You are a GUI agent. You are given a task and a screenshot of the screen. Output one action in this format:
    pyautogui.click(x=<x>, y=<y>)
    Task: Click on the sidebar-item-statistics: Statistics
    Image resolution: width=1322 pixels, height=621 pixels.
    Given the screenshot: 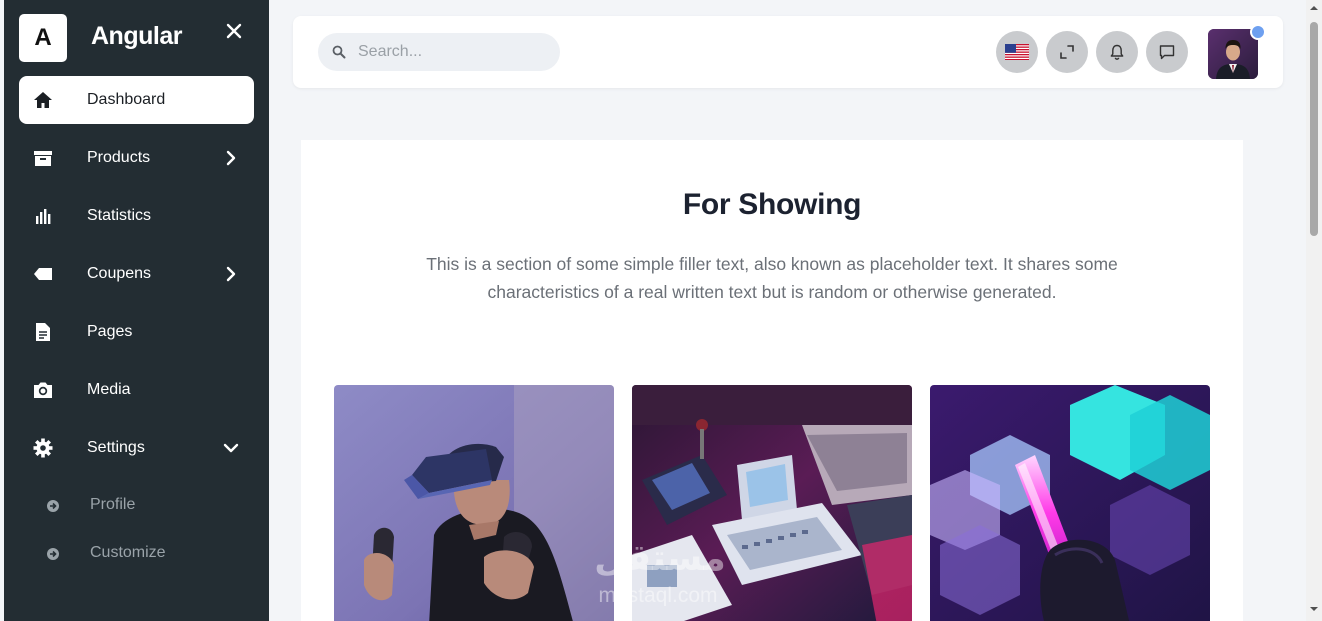 What is the action you would take?
    pyautogui.click(x=136, y=216)
    